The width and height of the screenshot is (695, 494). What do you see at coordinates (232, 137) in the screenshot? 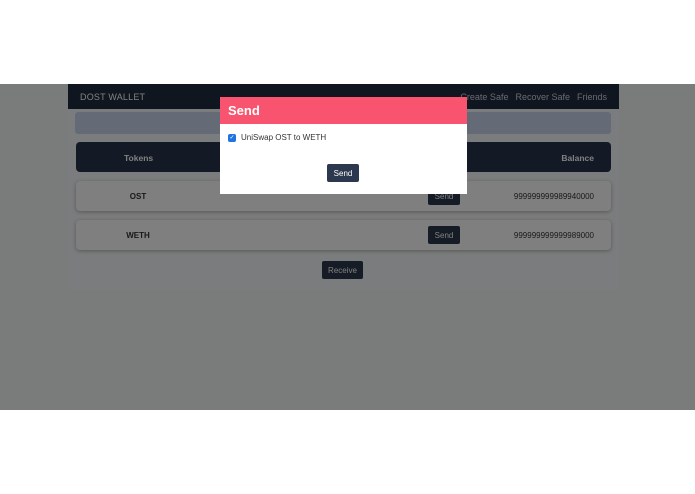
I see `uniswap-checkbox: ✓` at bounding box center [232, 137].